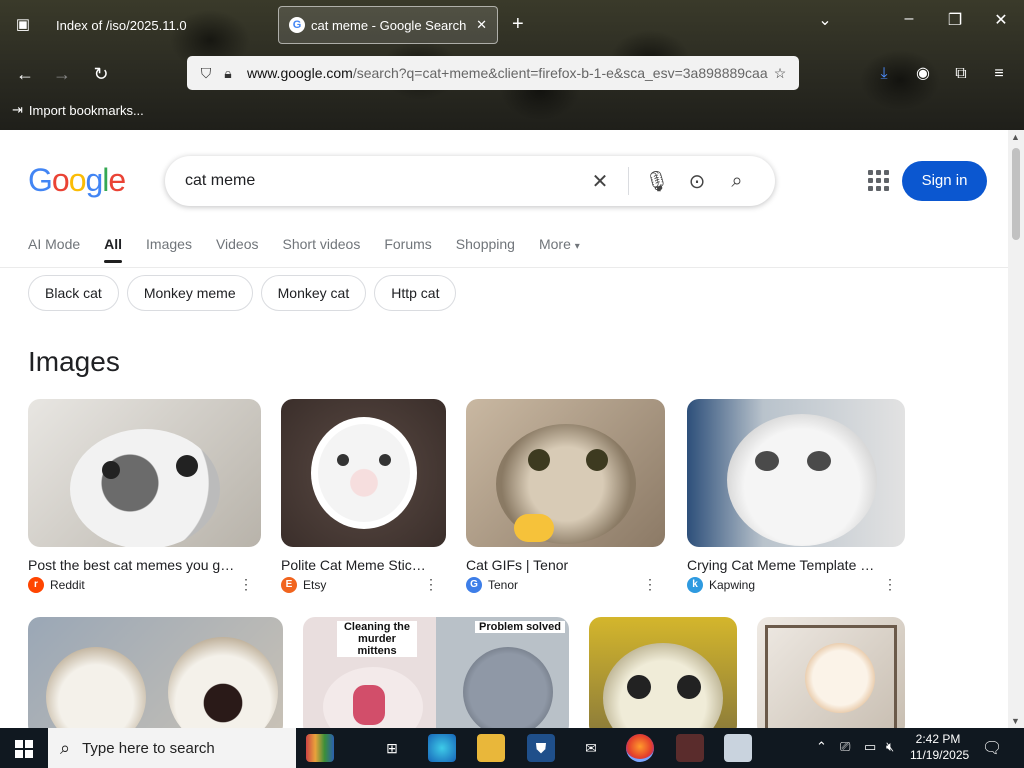  I want to click on menu-icon: ≡, so click(999, 74).